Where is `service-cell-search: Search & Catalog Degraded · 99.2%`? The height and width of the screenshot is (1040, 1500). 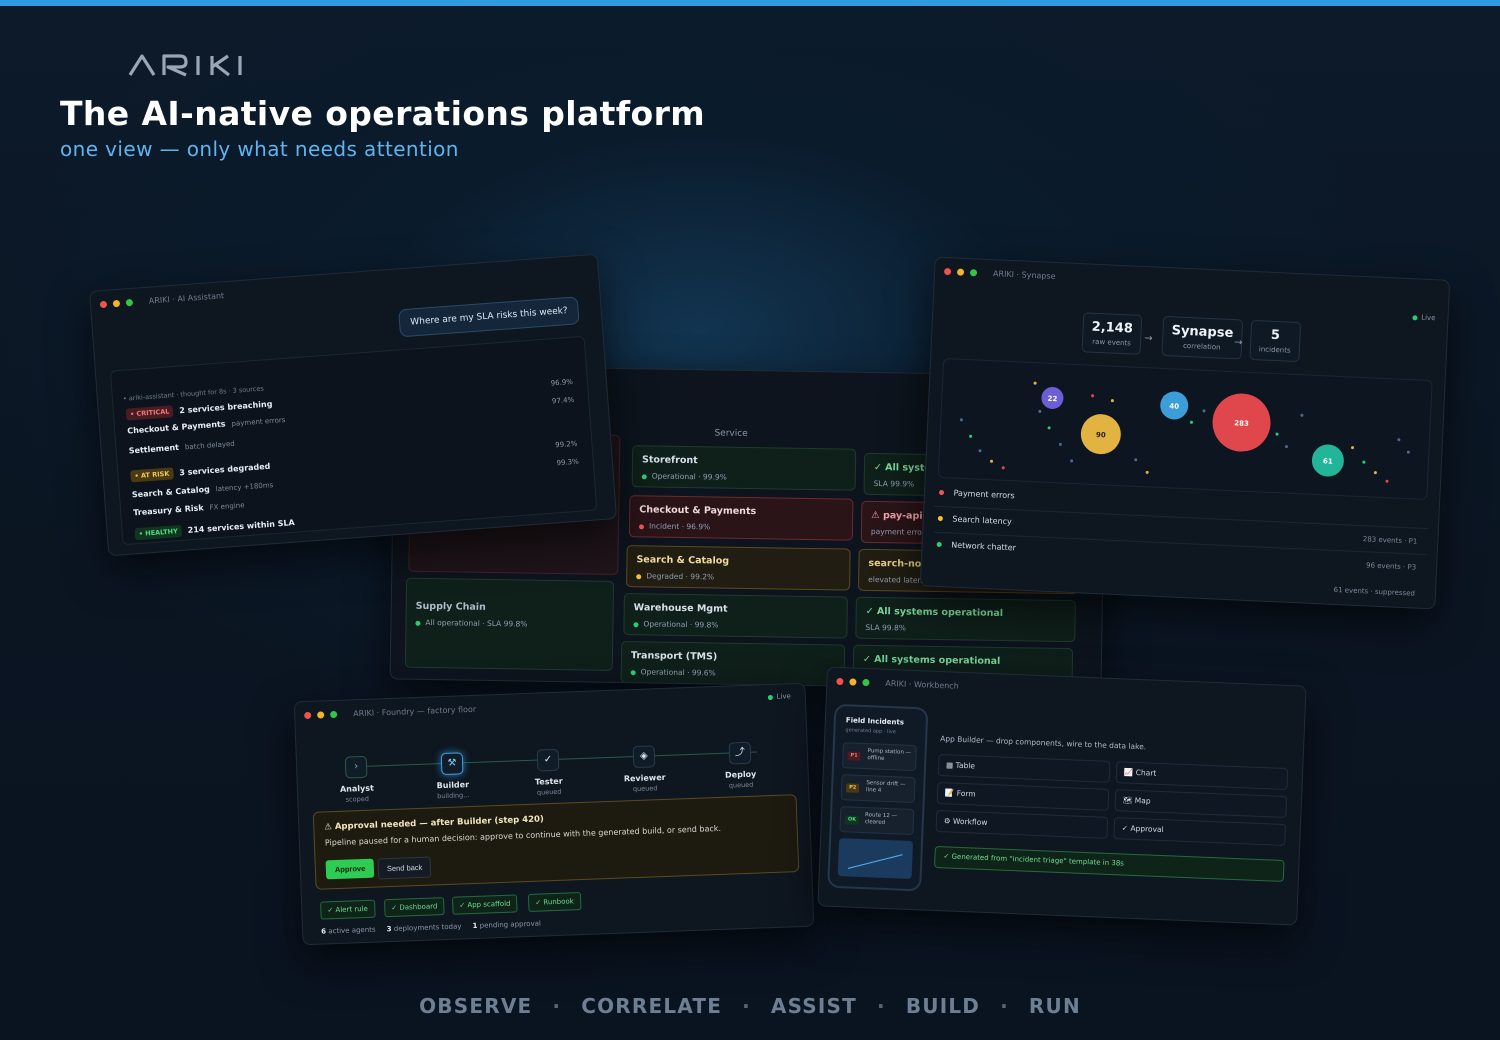 service-cell-search: Search & Catalog Degraded · 99.2% is located at coordinates (738, 568).